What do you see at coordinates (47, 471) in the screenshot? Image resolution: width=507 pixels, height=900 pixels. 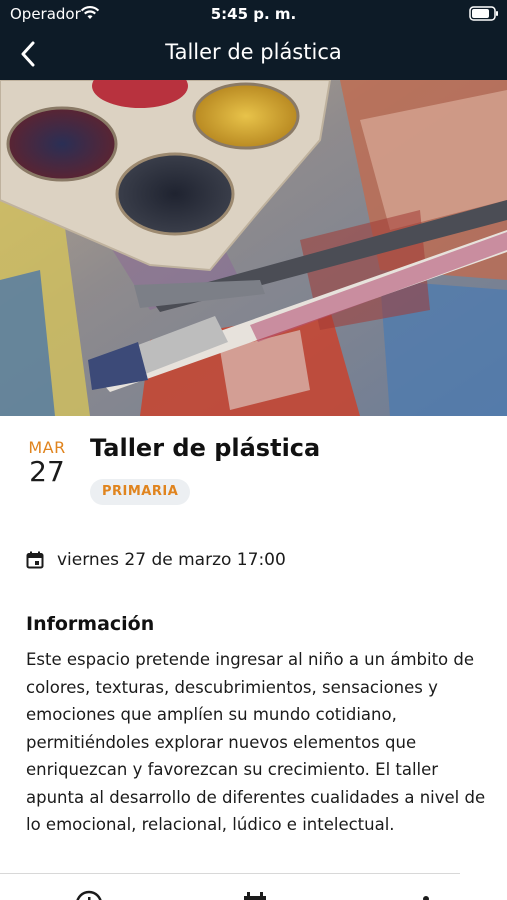 I see `event-day: 27` at bounding box center [47, 471].